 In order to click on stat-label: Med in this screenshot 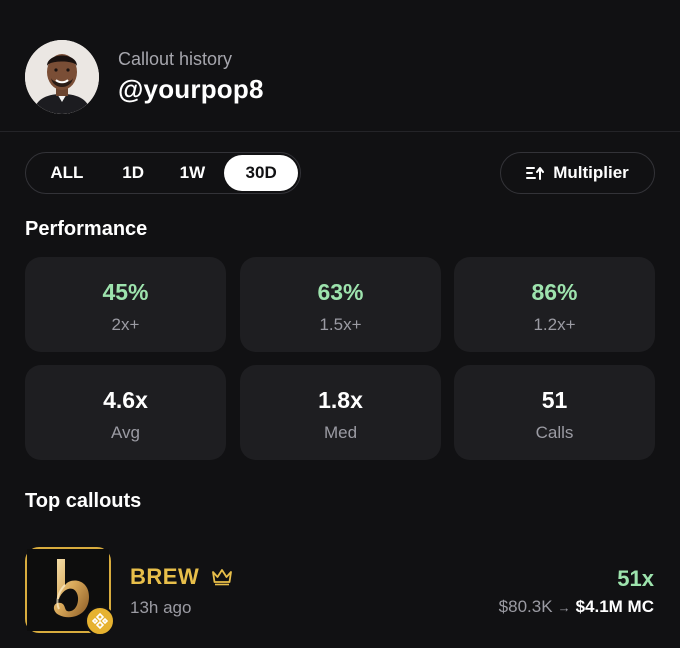, I will do `click(340, 432)`.